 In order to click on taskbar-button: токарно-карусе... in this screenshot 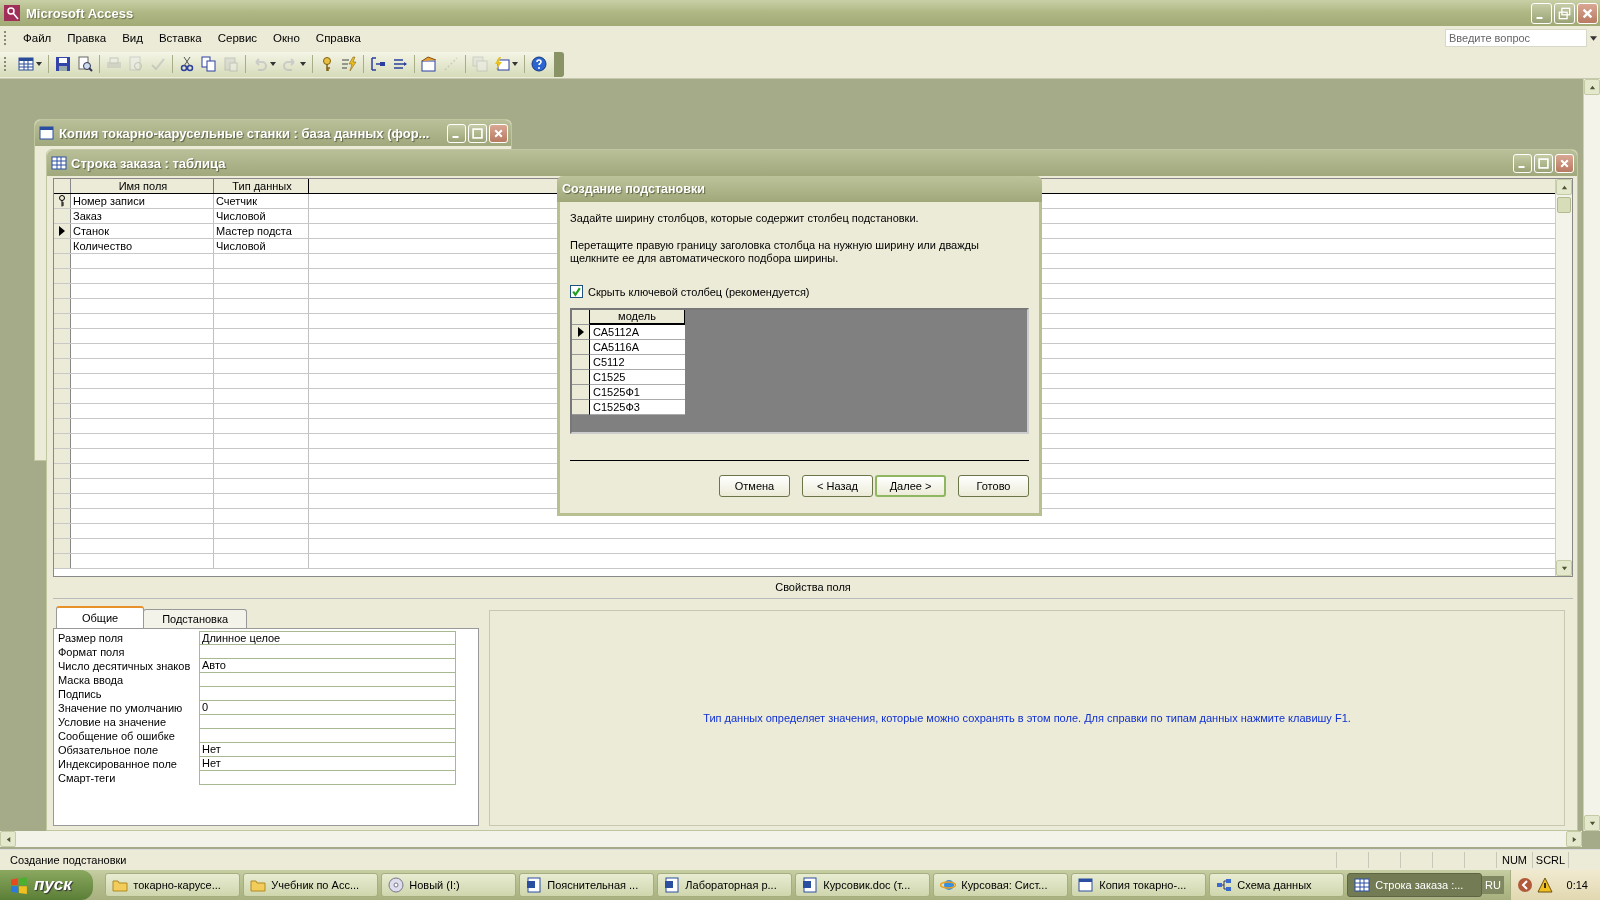, I will do `click(173, 885)`.